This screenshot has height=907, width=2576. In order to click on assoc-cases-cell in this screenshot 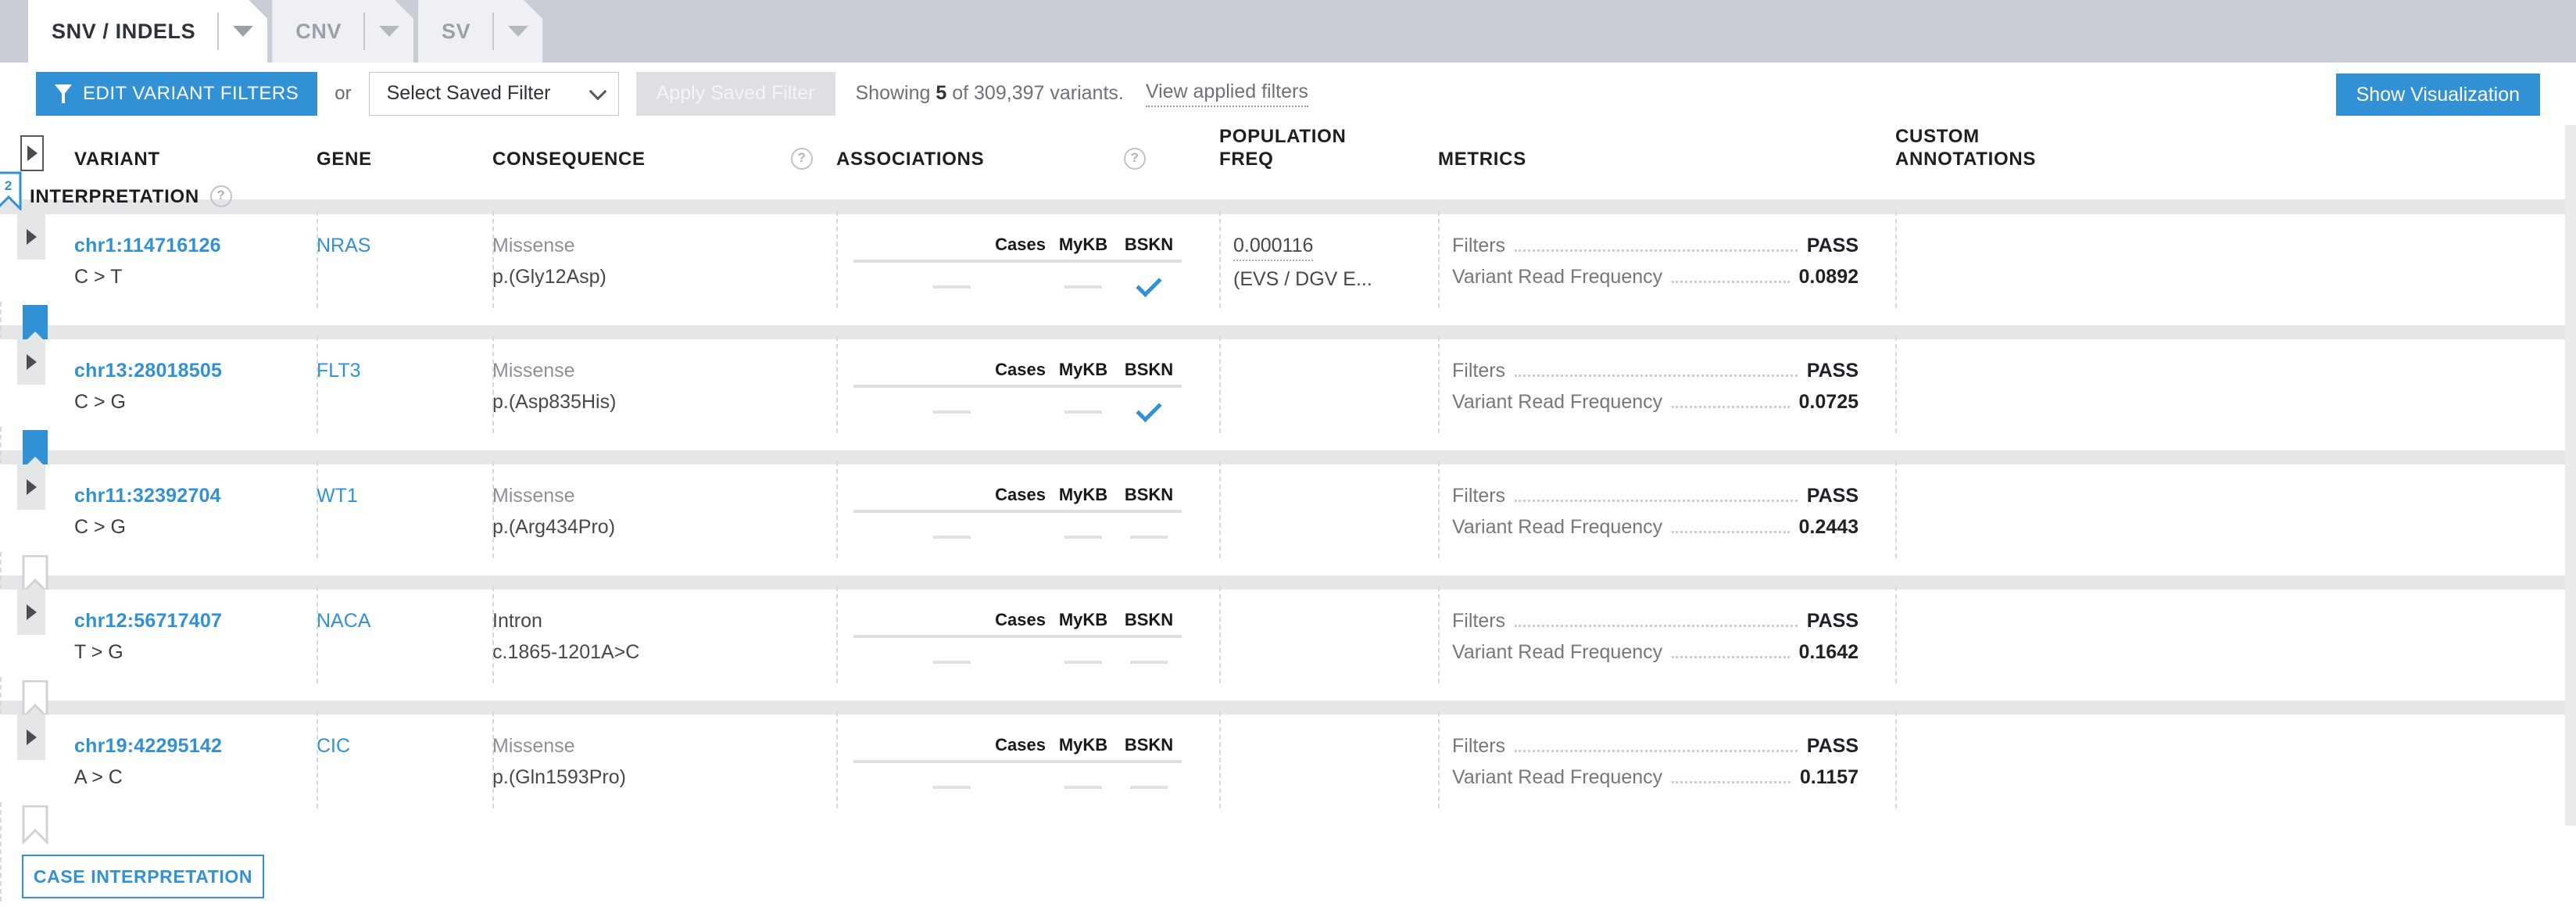, I will do `click(951, 537)`.